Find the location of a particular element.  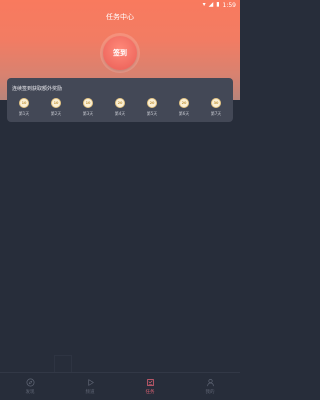

streak-day-6: 20 第6天 is located at coordinates (184, 107).